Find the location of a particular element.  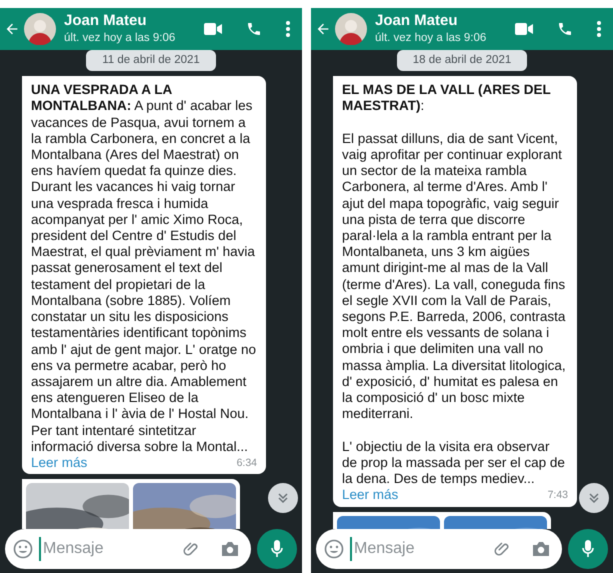

date-chip: 11 de abril de 2021 is located at coordinates (151, 61).